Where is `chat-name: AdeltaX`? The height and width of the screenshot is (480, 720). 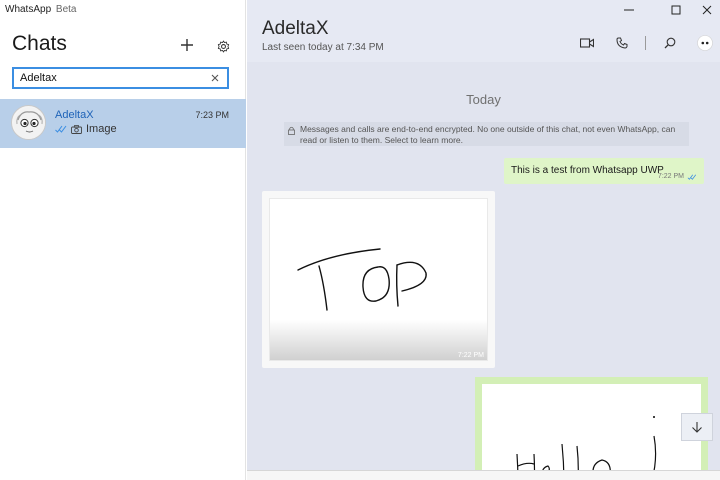
chat-name: AdeltaX is located at coordinates (74, 115).